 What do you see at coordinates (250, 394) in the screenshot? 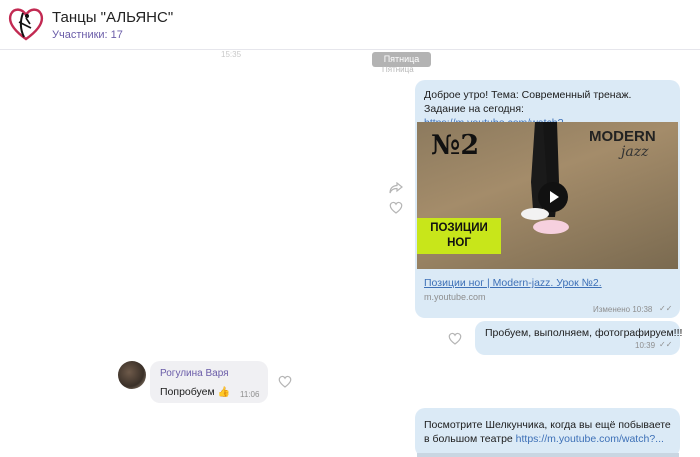
I see `message-time: 11:06` at bounding box center [250, 394].